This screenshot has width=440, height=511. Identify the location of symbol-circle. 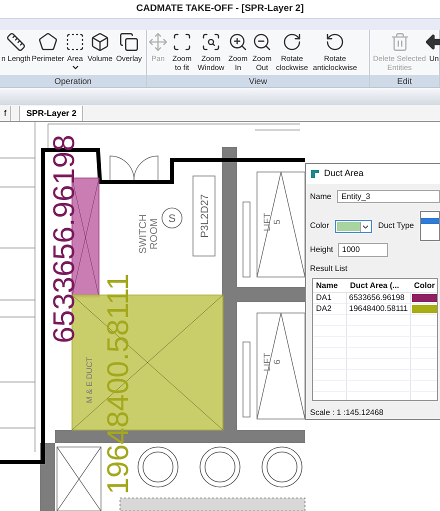
(172, 218).